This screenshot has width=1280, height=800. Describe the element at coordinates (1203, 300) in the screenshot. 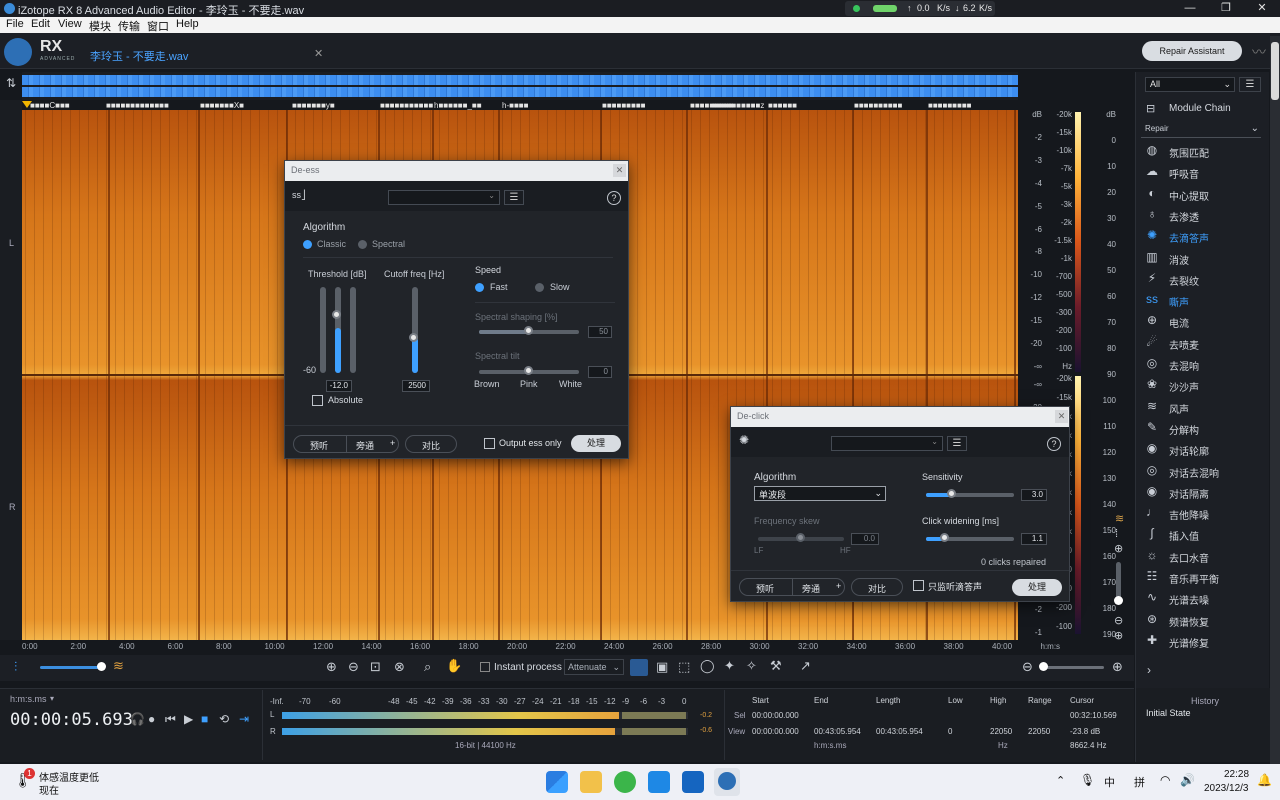

I see `module-item: ss 嘶声` at that location.